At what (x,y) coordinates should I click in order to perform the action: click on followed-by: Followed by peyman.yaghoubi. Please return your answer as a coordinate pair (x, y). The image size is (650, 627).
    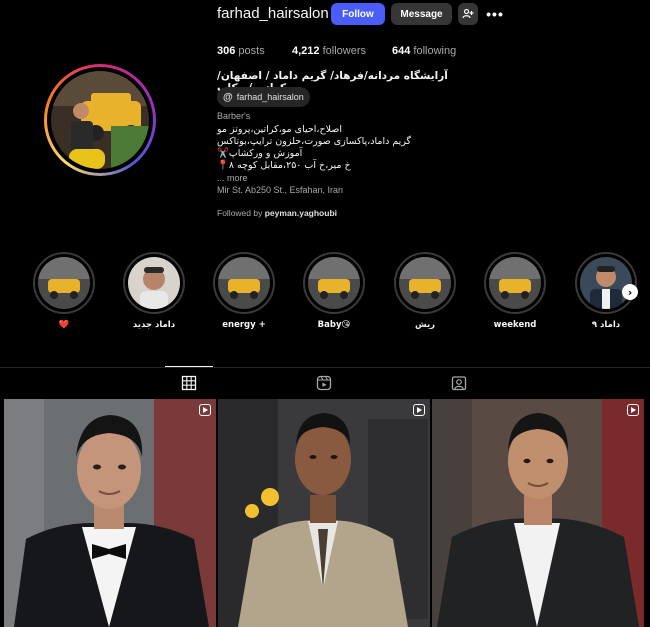
    Looking at the image, I should click on (277, 213).